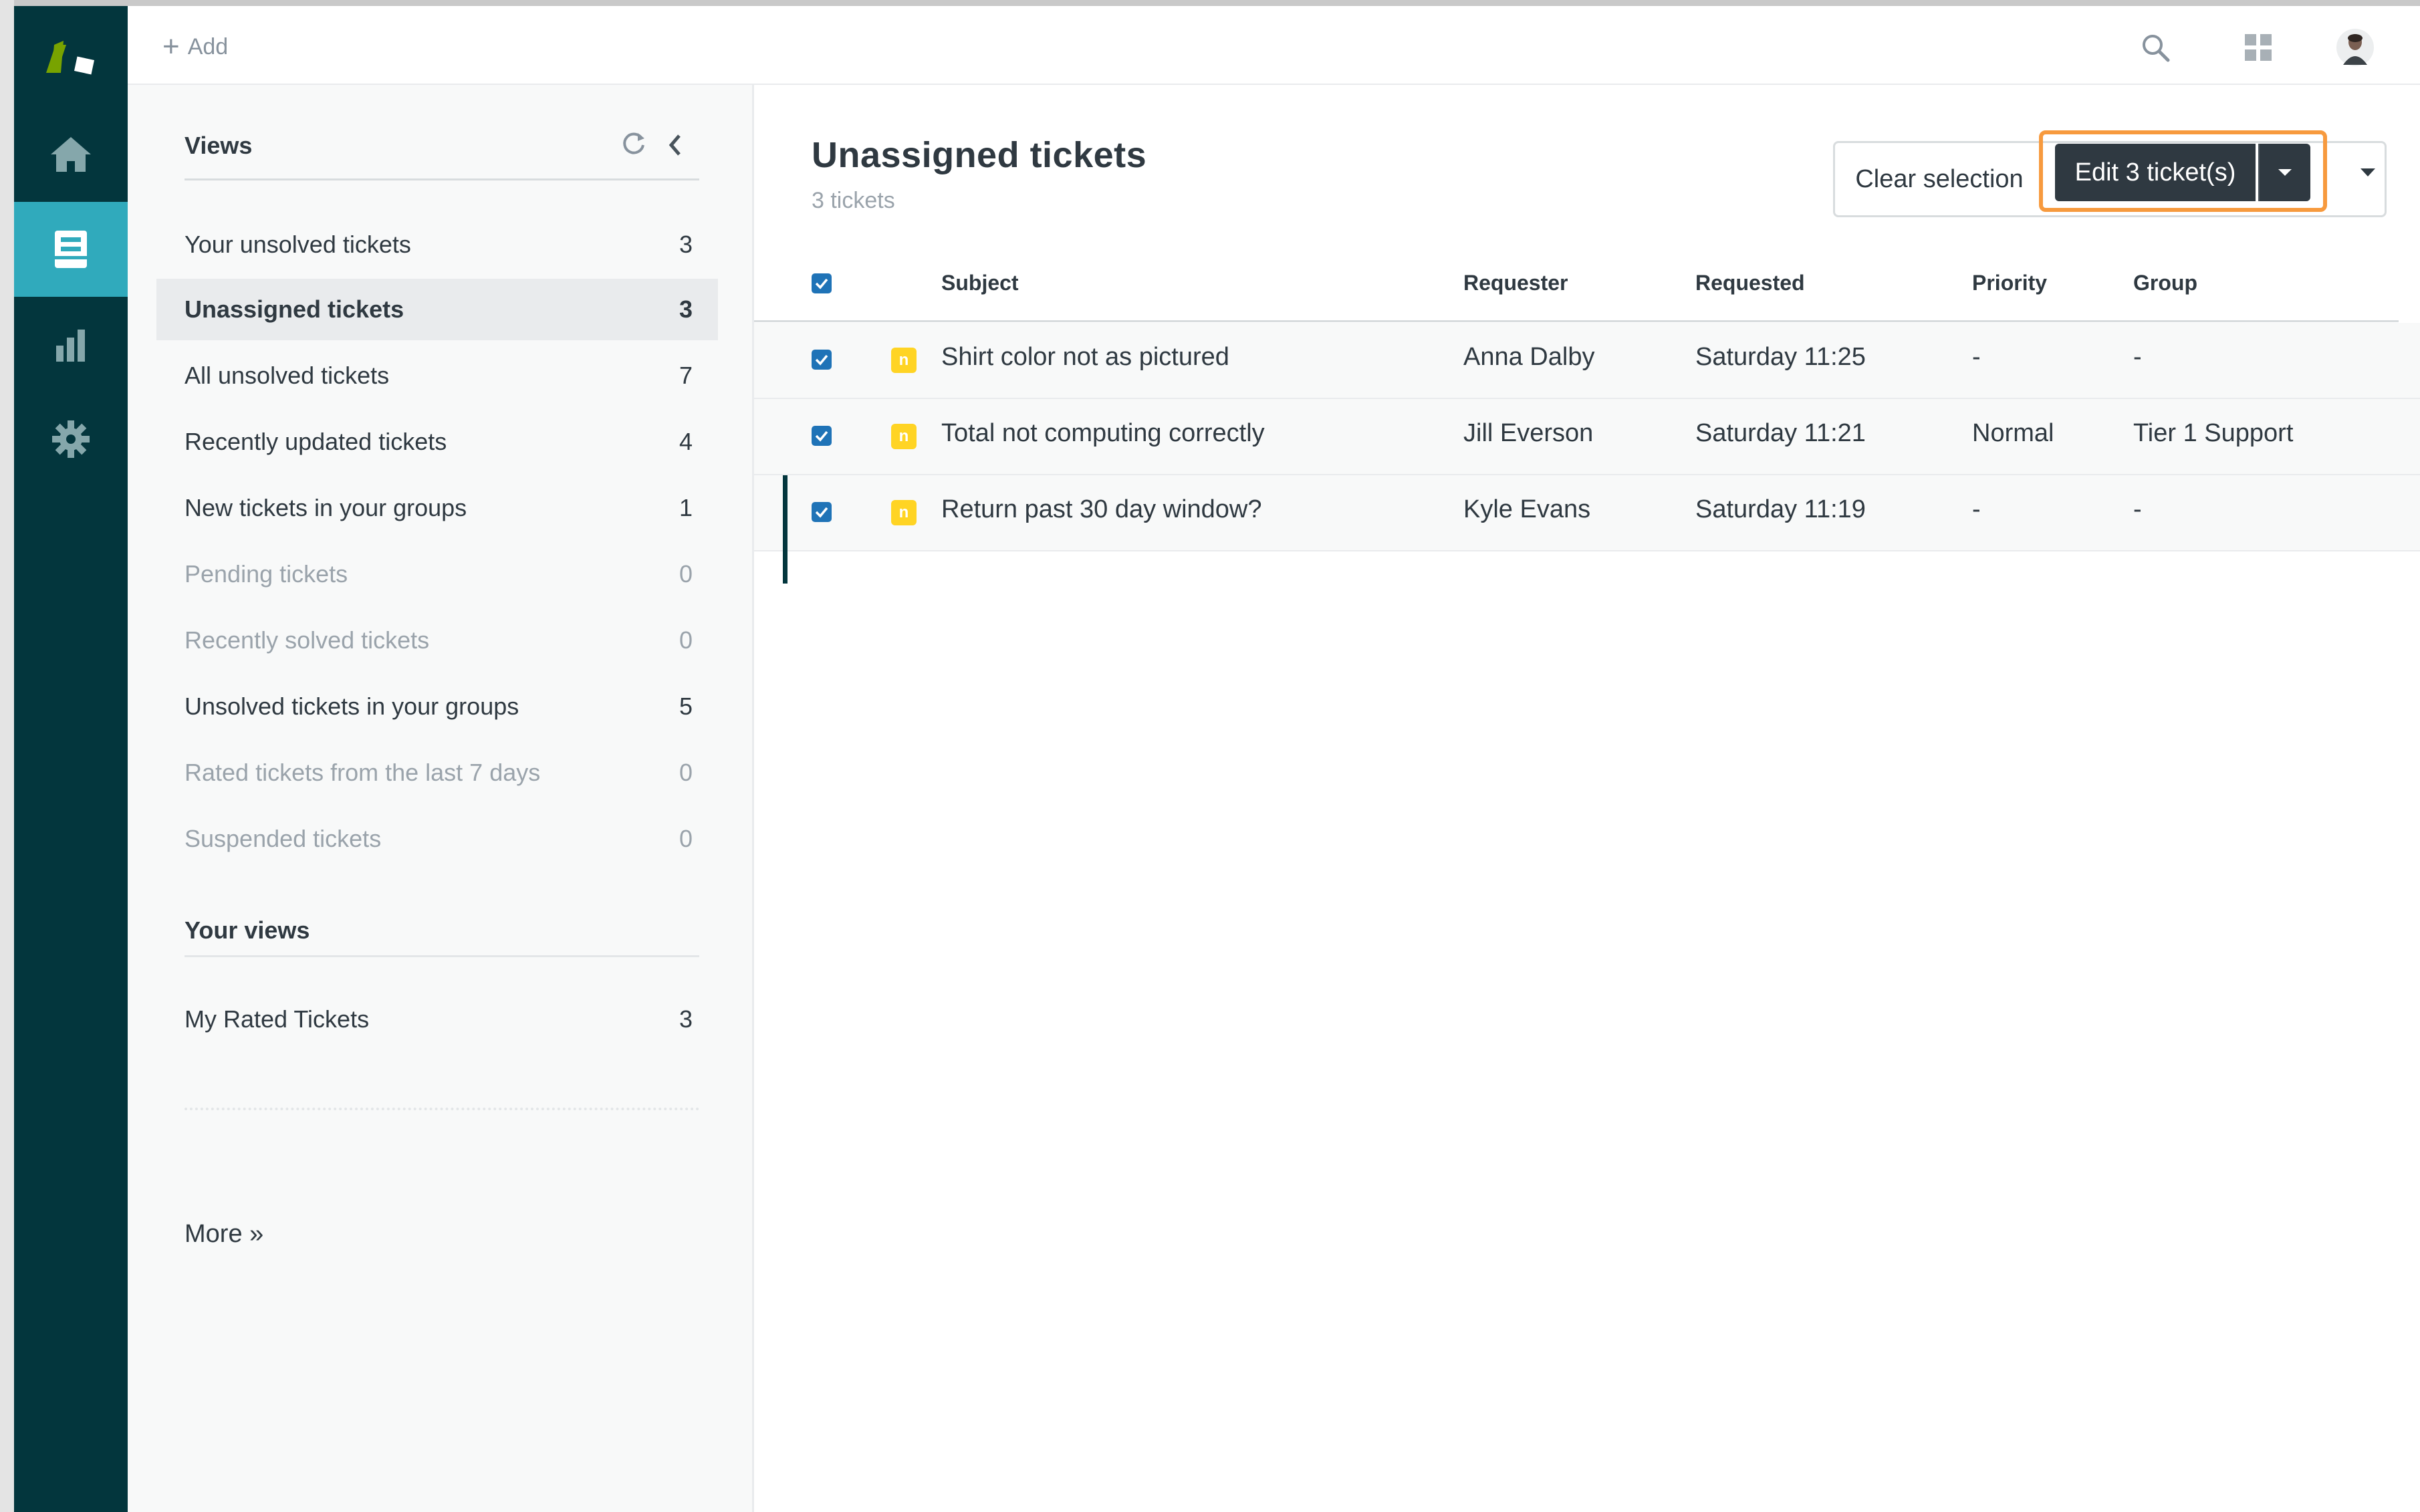 Image resolution: width=2420 pixels, height=1512 pixels. What do you see at coordinates (2355, 47) in the screenshot?
I see `user-avatar` at bounding box center [2355, 47].